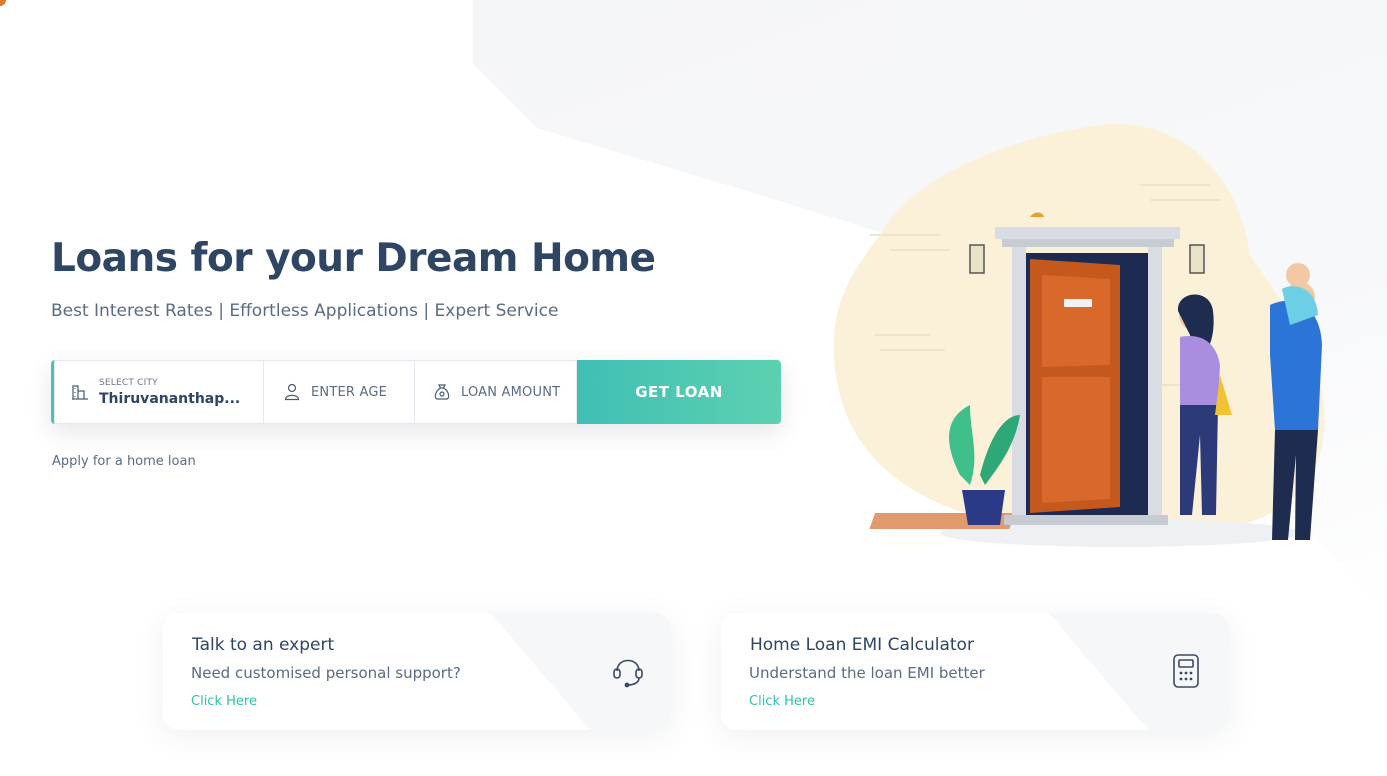 The width and height of the screenshot is (1387, 776). What do you see at coordinates (628, 673) in the screenshot?
I see `headset-icon` at bounding box center [628, 673].